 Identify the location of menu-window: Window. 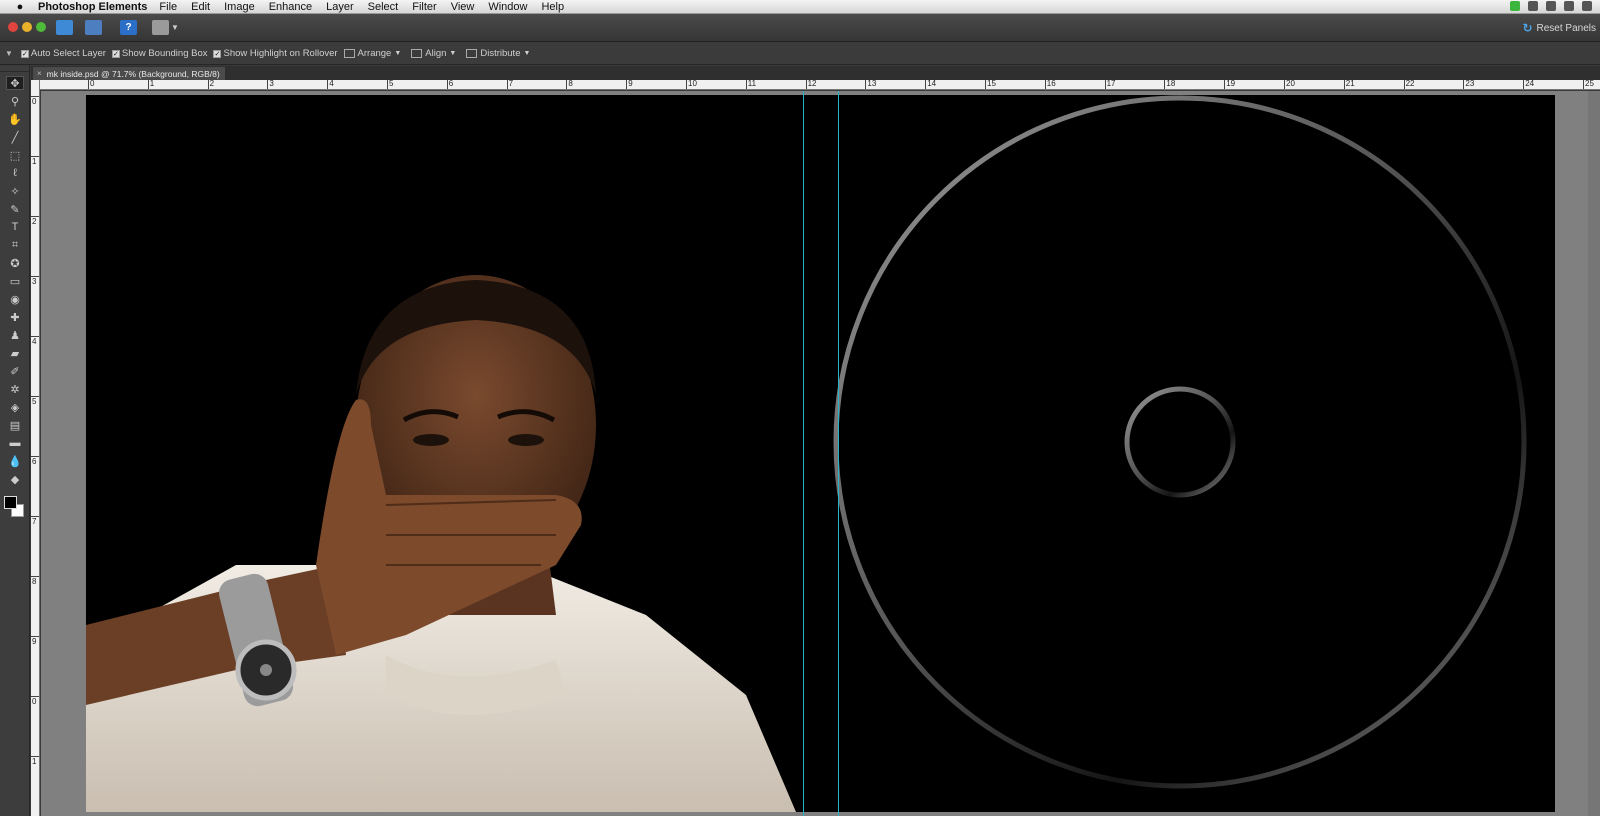
(507, 7).